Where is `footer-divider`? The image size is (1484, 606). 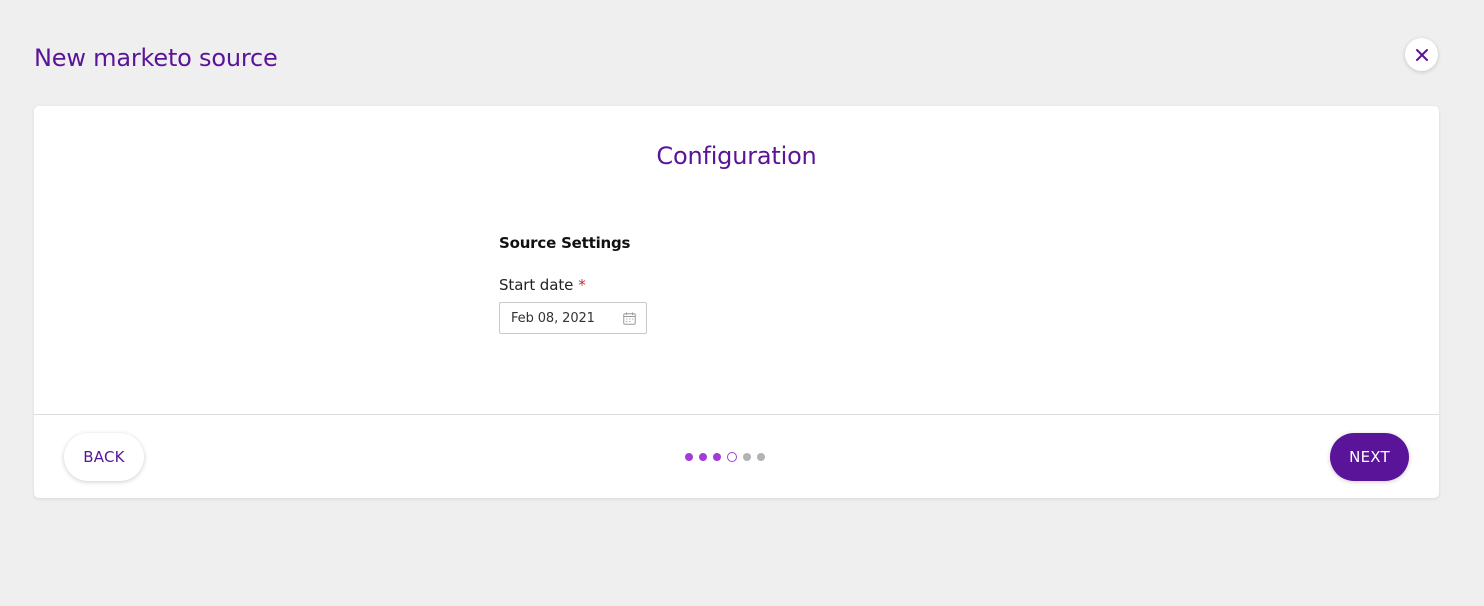 footer-divider is located at coordinates (736, 414).